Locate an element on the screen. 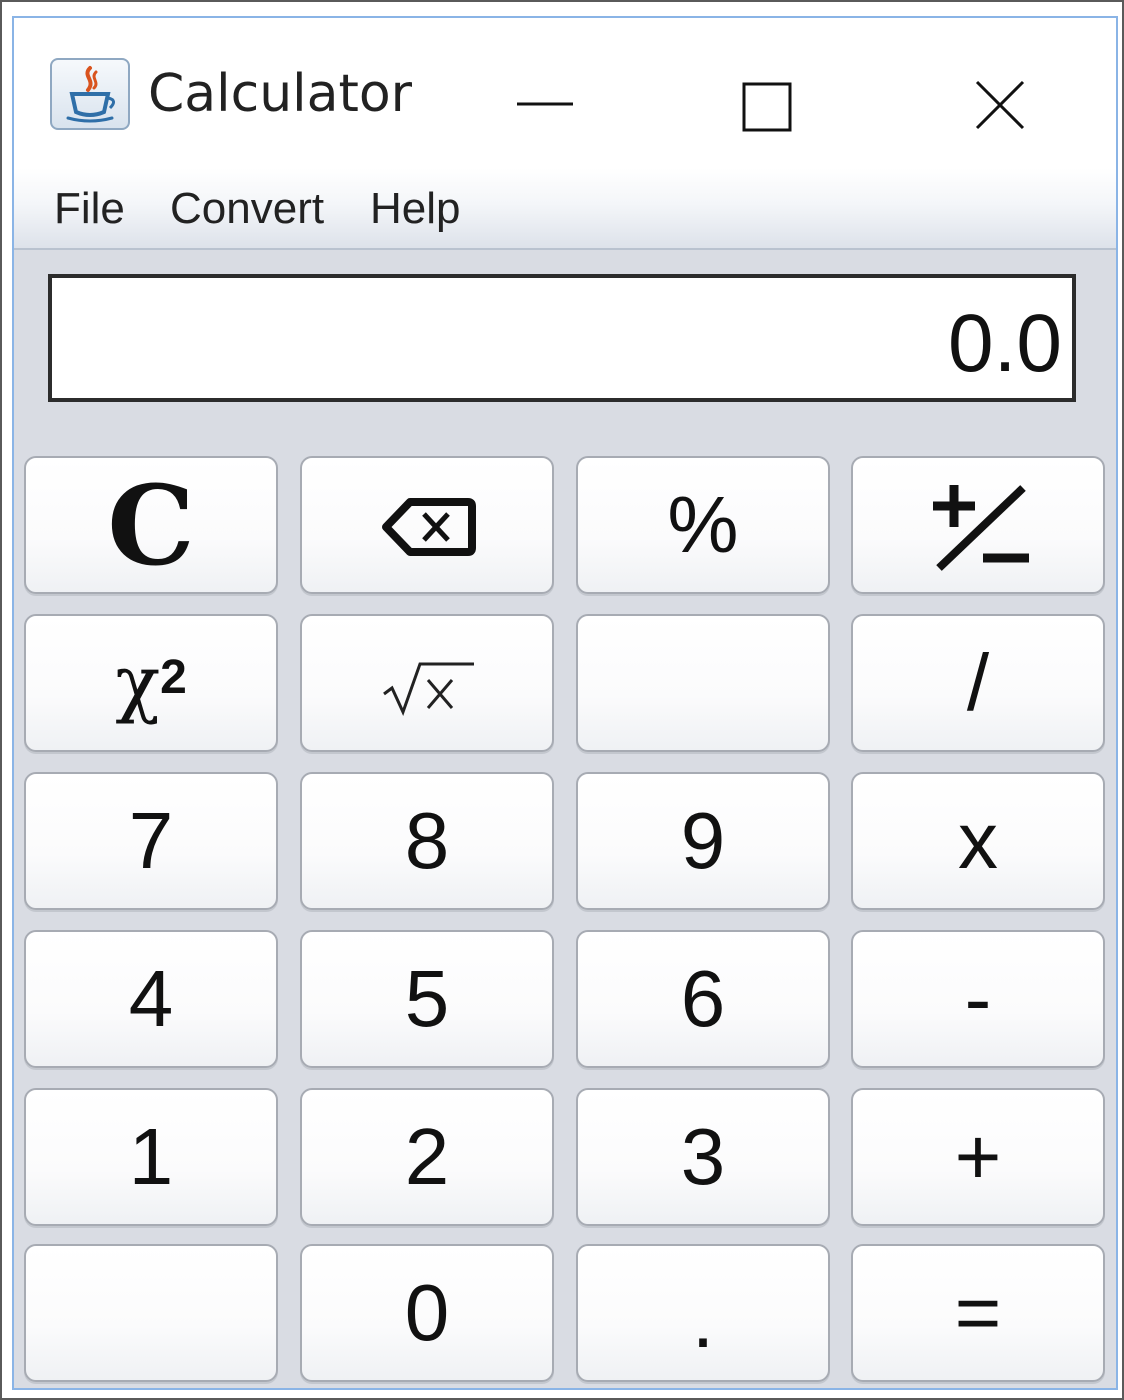  seven-label: 7 is located at coordinates (151, 840).